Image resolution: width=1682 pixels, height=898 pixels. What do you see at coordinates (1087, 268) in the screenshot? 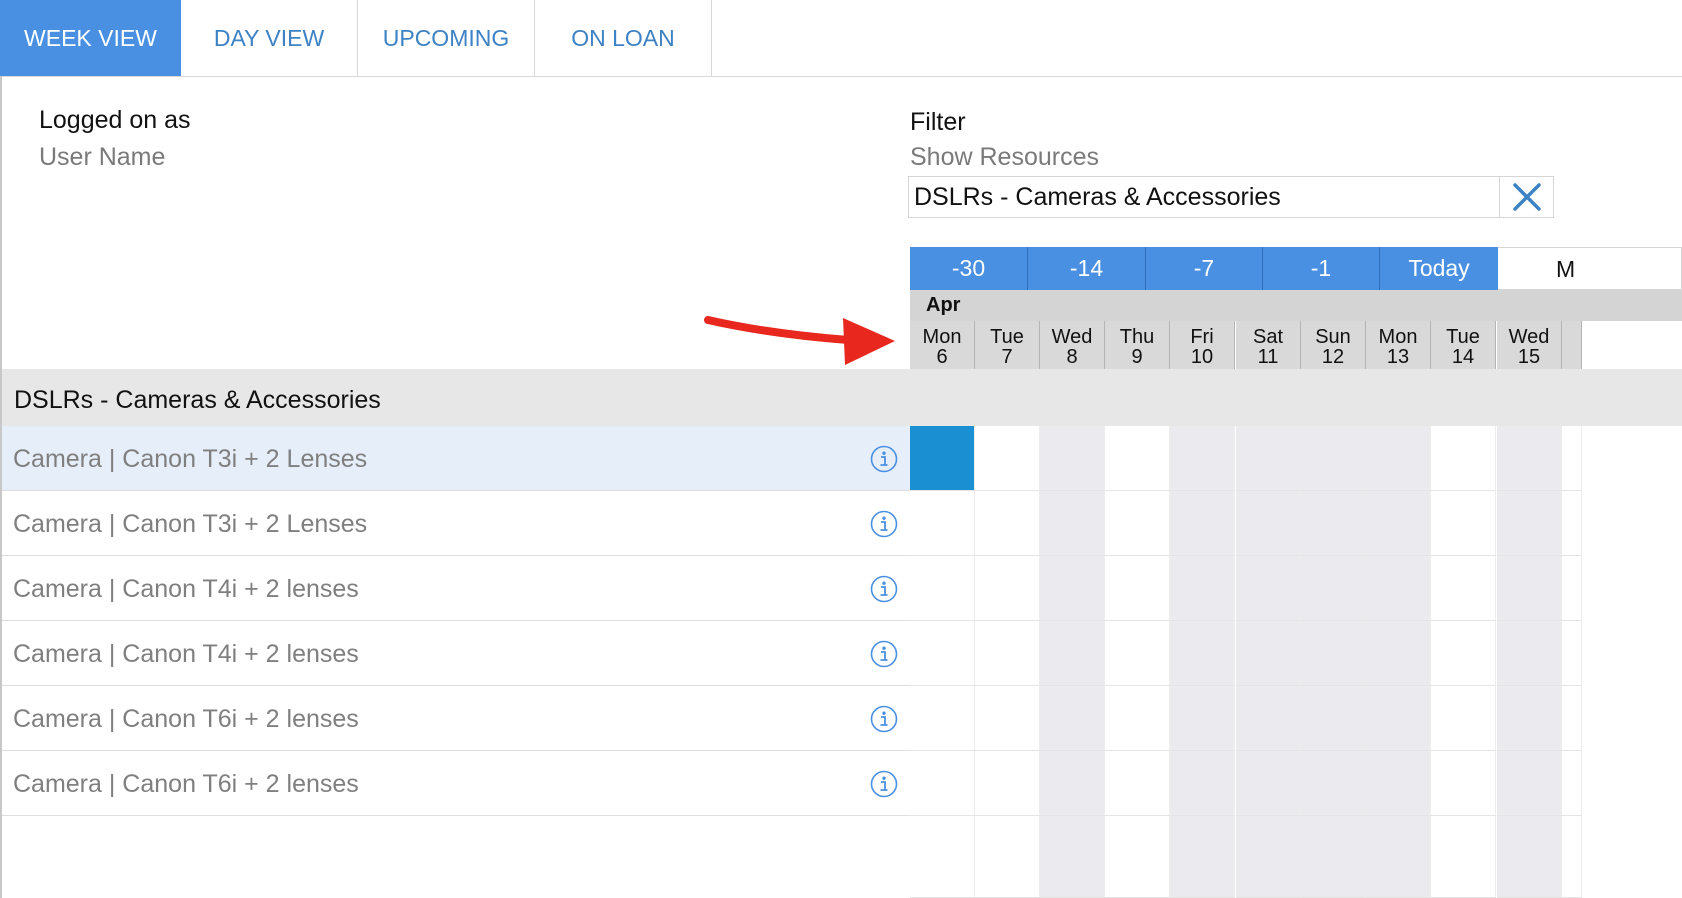
I see `nav-minus-14-button: -14` at bounding box center [1087, 268].